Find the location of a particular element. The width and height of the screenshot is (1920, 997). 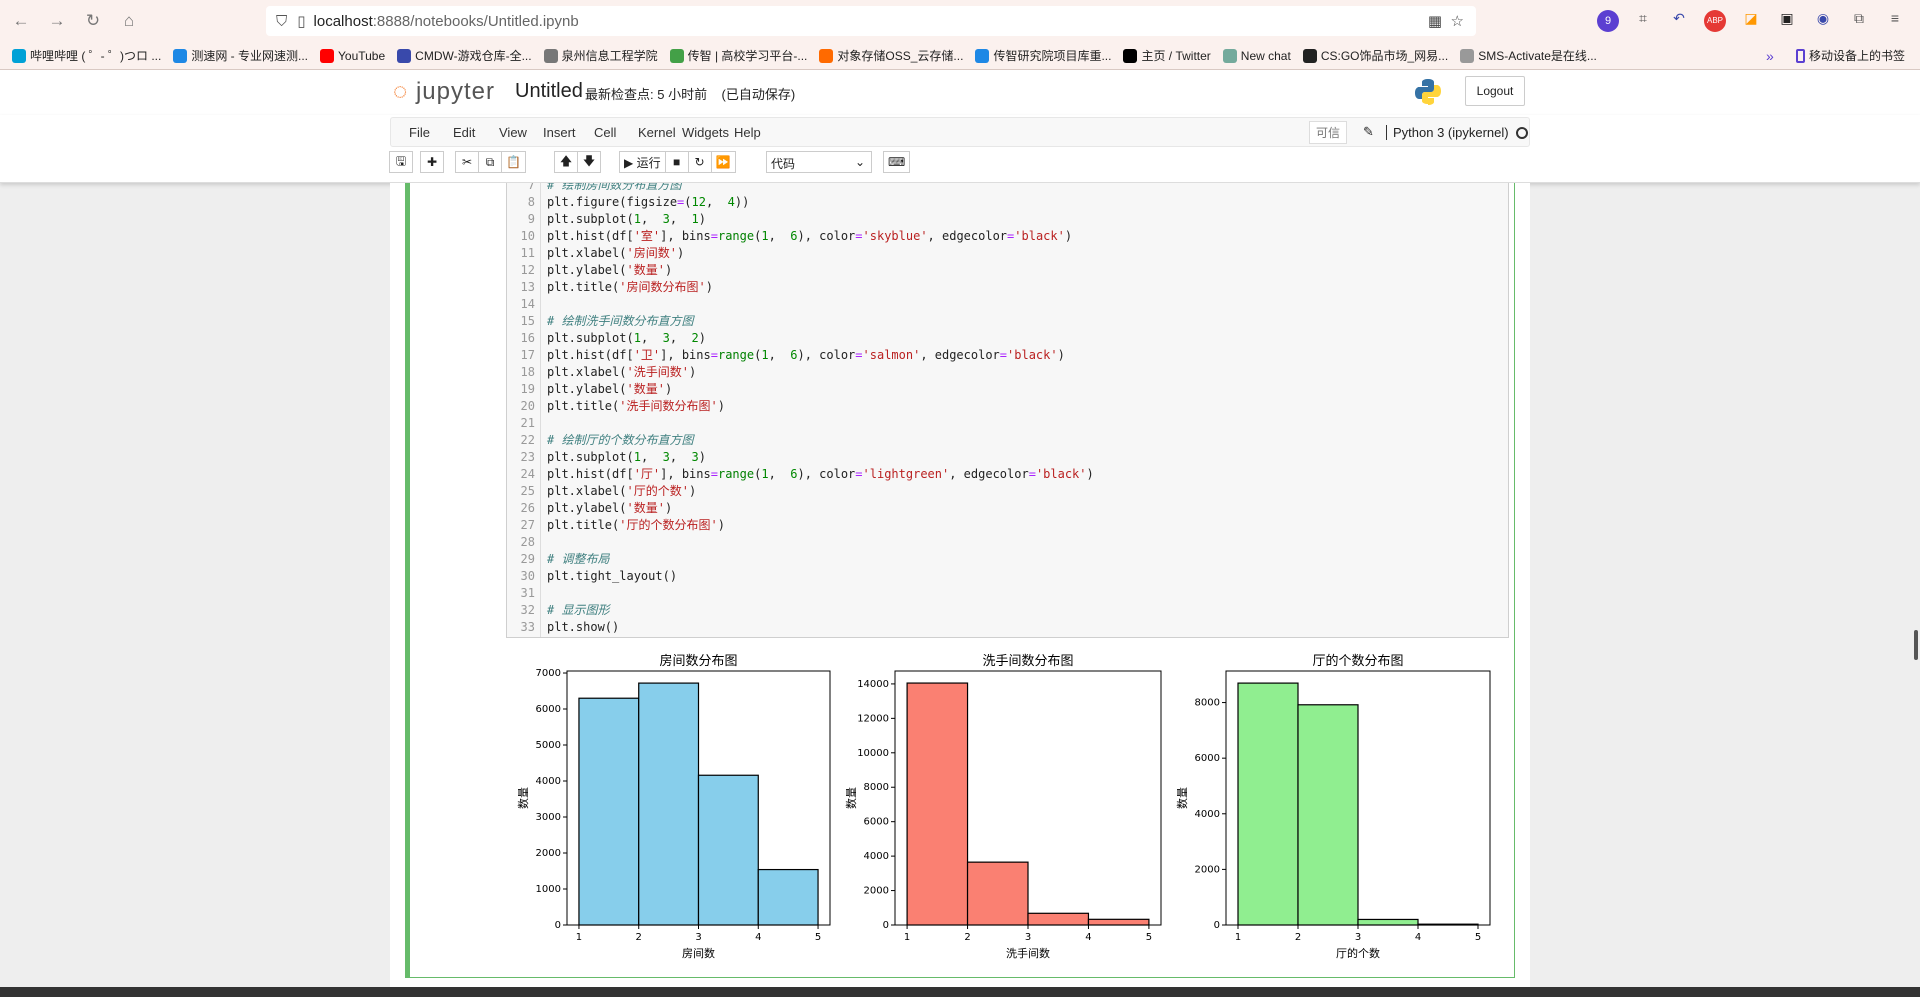

notebook-title: Untitled is located at coordinates (549, 91).